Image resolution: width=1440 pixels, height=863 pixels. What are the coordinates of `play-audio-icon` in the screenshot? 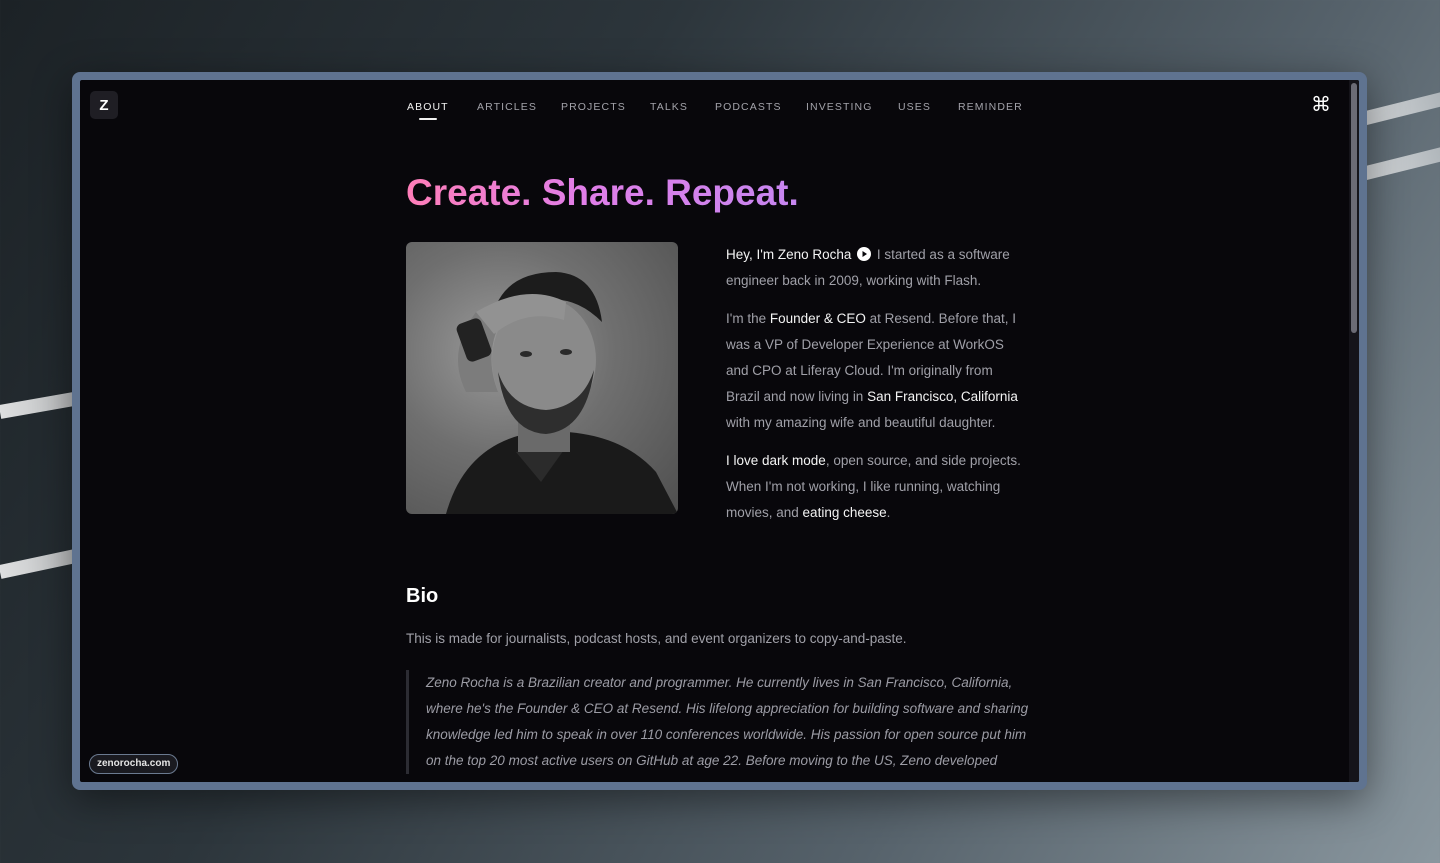 It's located at (864, 254).